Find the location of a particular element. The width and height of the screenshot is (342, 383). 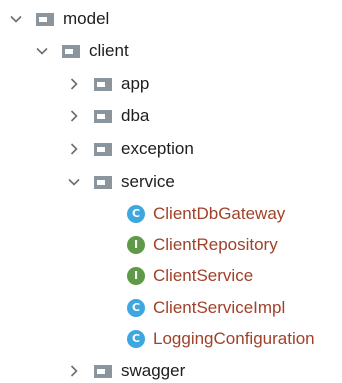

tree-node-label: ClientServiceImpl is located at coordinates (219, 307).